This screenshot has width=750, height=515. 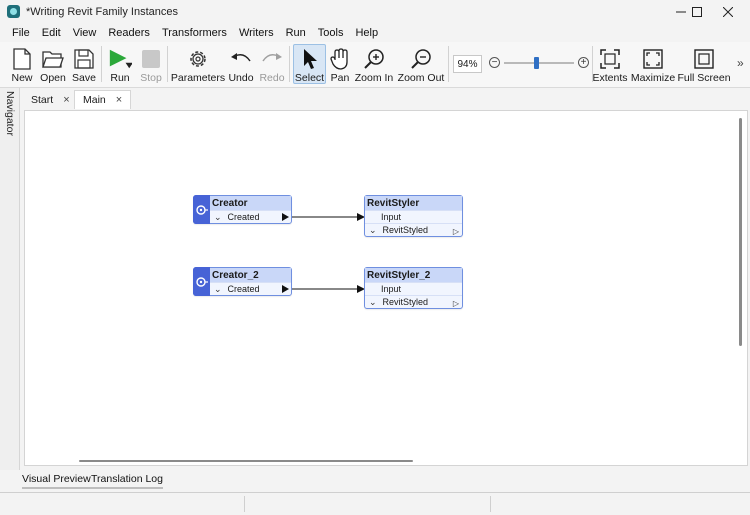 I want to click on menu-edit: Edit, so click(x=51, y=33).